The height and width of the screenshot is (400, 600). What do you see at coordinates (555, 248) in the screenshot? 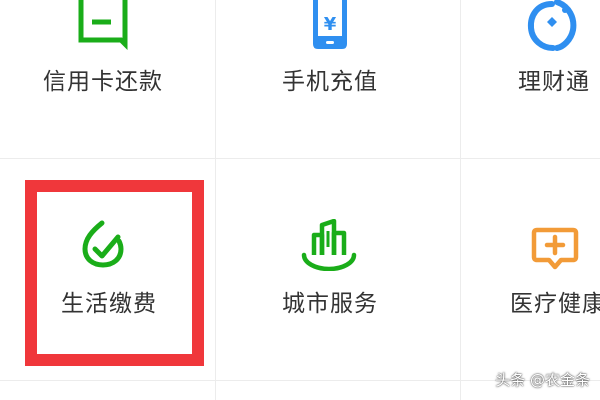
I see `medical-health-icon` at bounding box center [555, 248].